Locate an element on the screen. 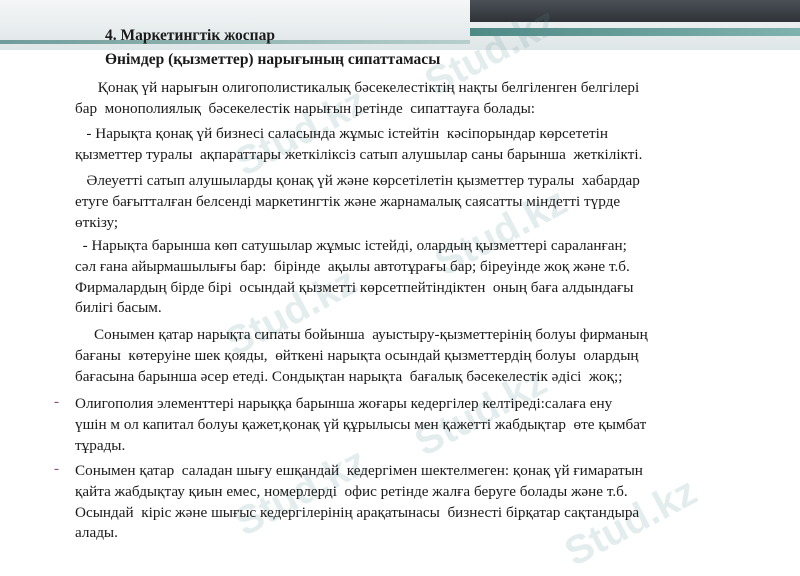 This screenshot has width=800, height=576. header-dark-bar is located at coordinates (635, 11).